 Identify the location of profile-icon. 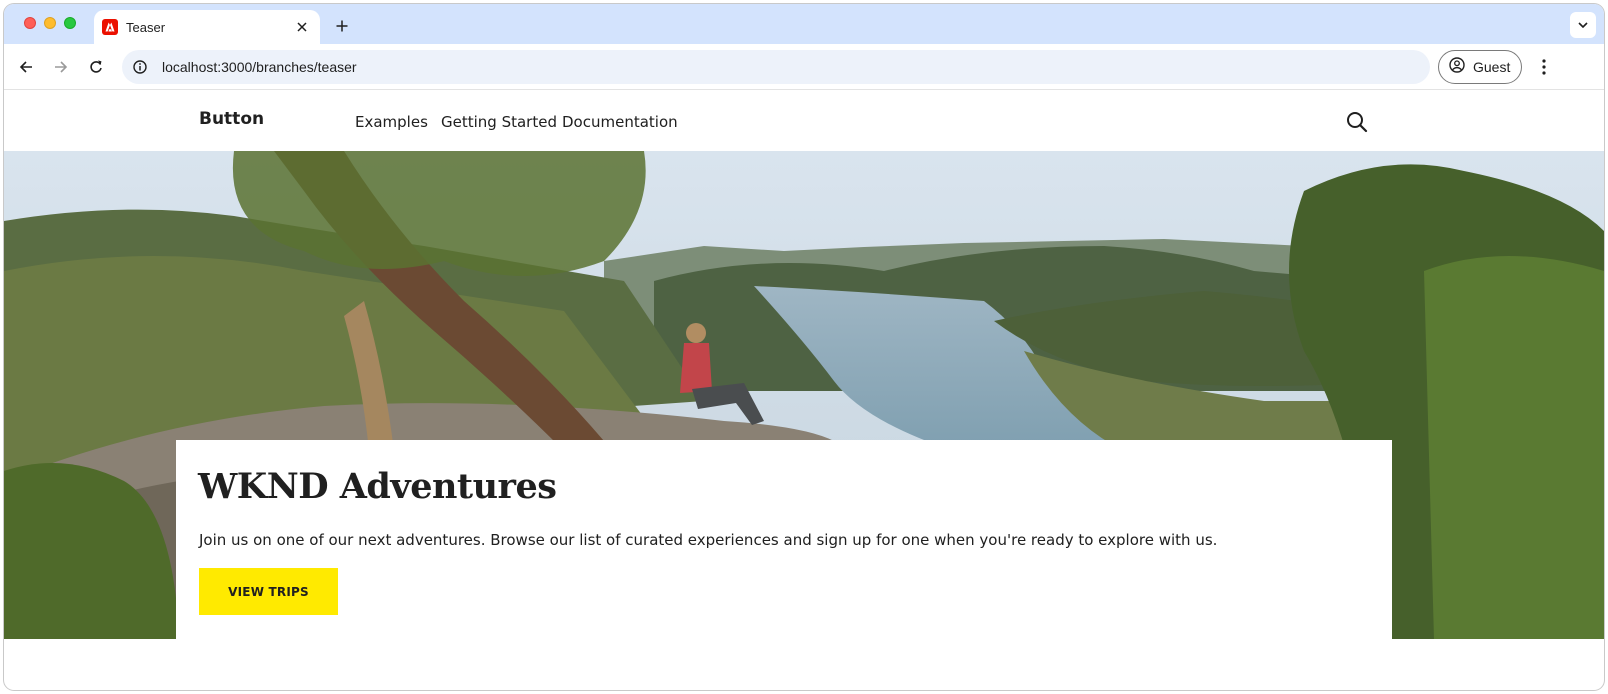
(1457, 67).